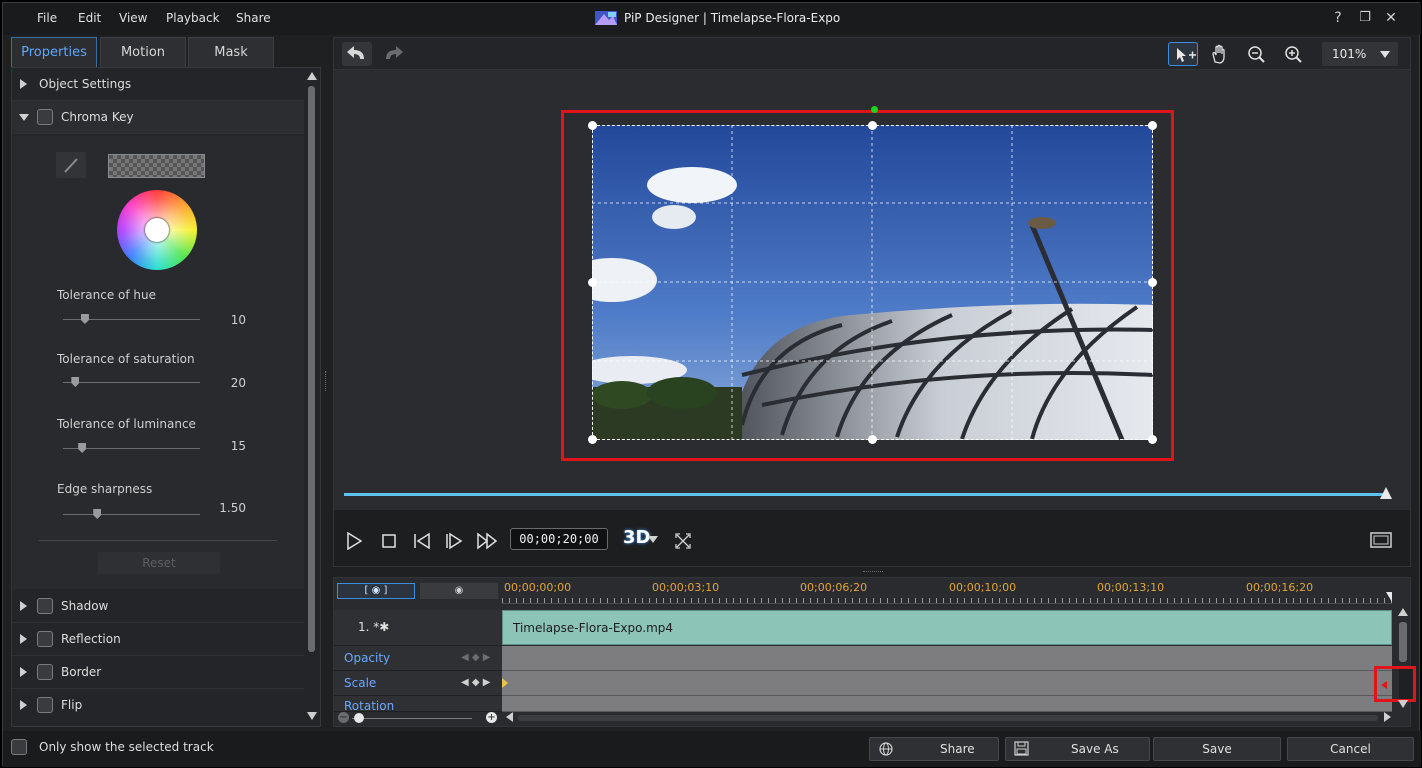 This screenshot has height=768, width=1422. Describe the element at coordinates (45, 705) in the screenshot. I see `flip-checkbox` at that location.